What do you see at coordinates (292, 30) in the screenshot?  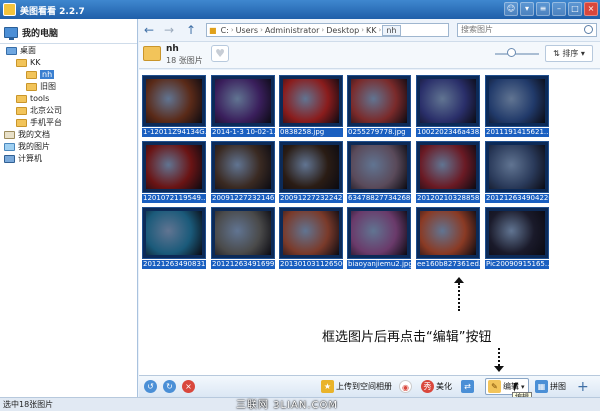 I see `breadcrumb-administrator: Administrator` at bounding box center [292, 30].